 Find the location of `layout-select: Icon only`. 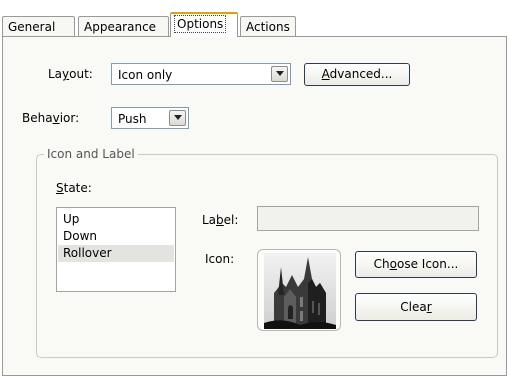

layout-select: Icon only is located at coordinates (201, 74).